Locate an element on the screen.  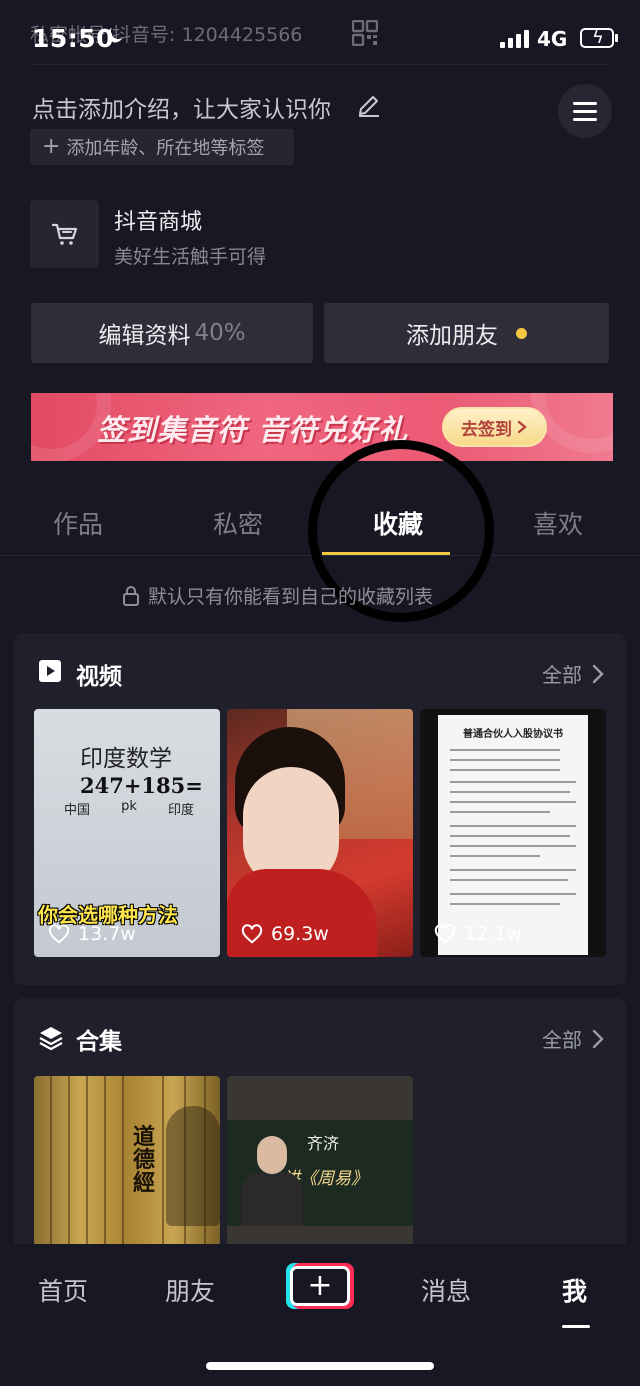
collection-speaker: 齐济 is located at coordinates (323, 1143).